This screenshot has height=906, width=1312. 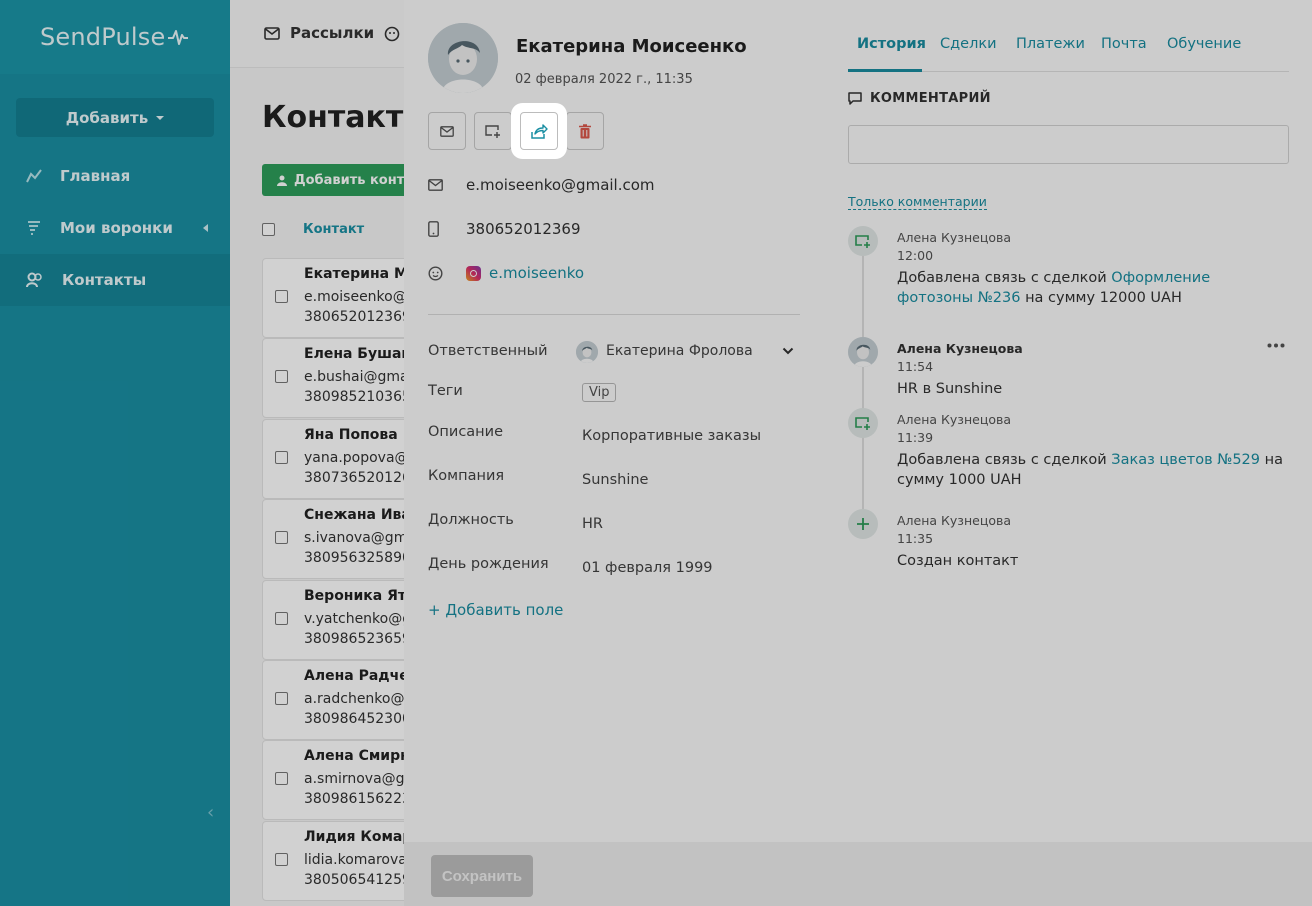 I want to click on deal-link: Заказ цветов №529, so click(x=1185, y=460).